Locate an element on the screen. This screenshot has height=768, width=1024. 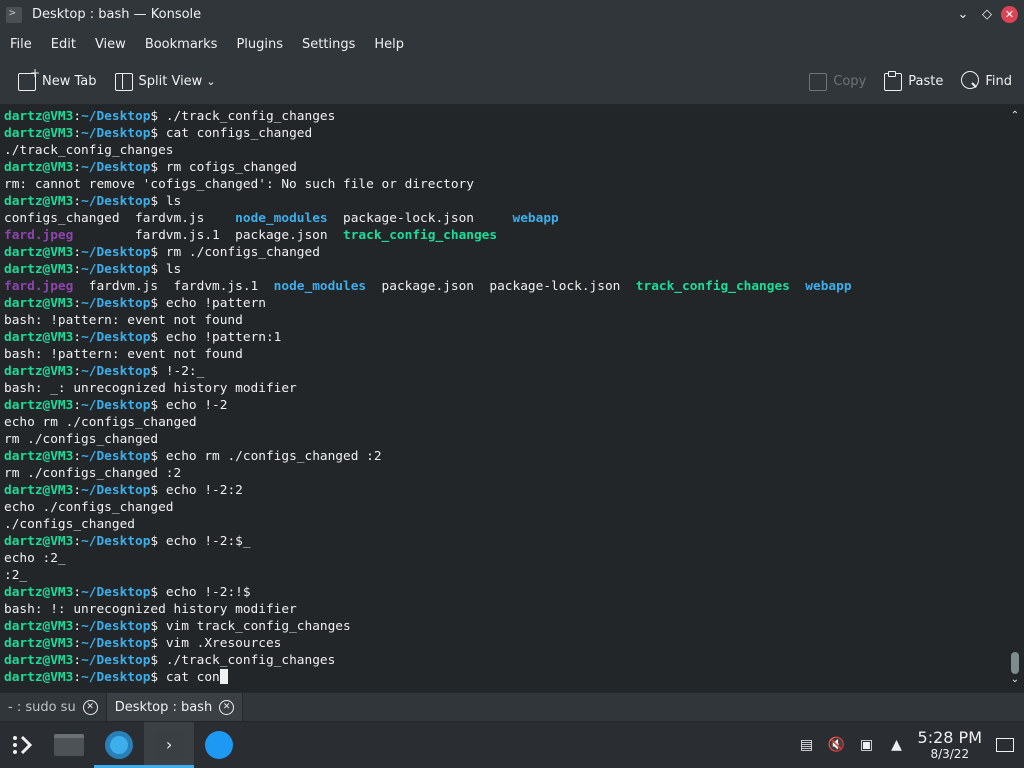
command-text: $ echo !pattern is located at coordinates (208, 303).